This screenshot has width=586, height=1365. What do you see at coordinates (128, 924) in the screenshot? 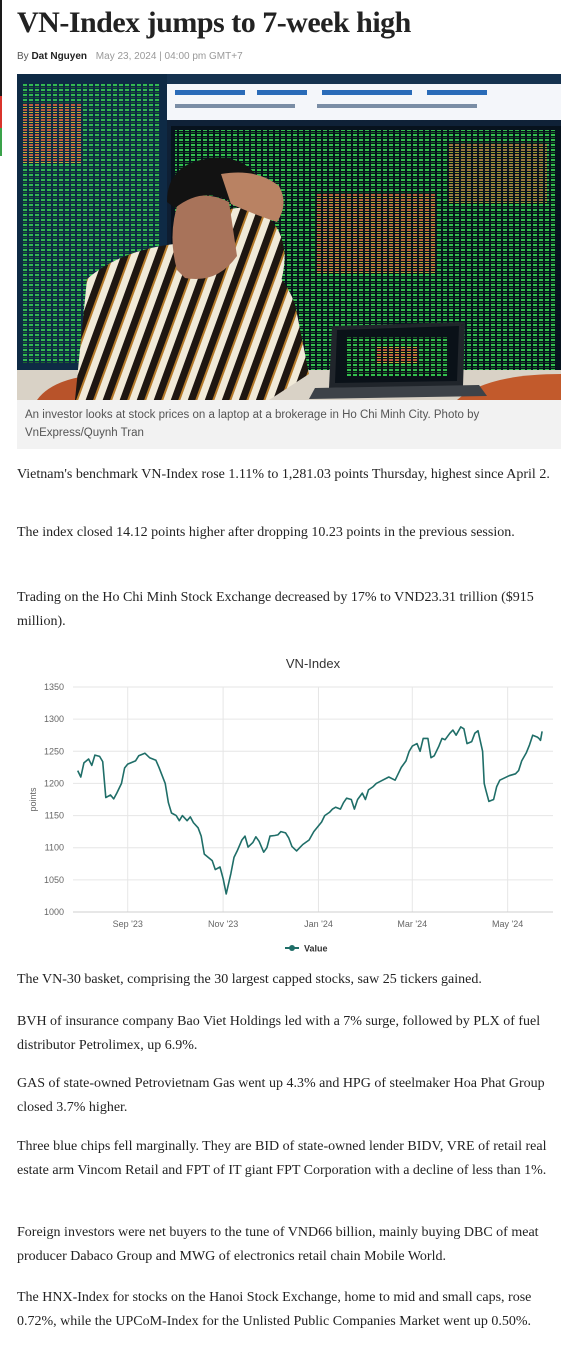
I see `x-tick-label: Sep '23` at bounding box center [128, 924].